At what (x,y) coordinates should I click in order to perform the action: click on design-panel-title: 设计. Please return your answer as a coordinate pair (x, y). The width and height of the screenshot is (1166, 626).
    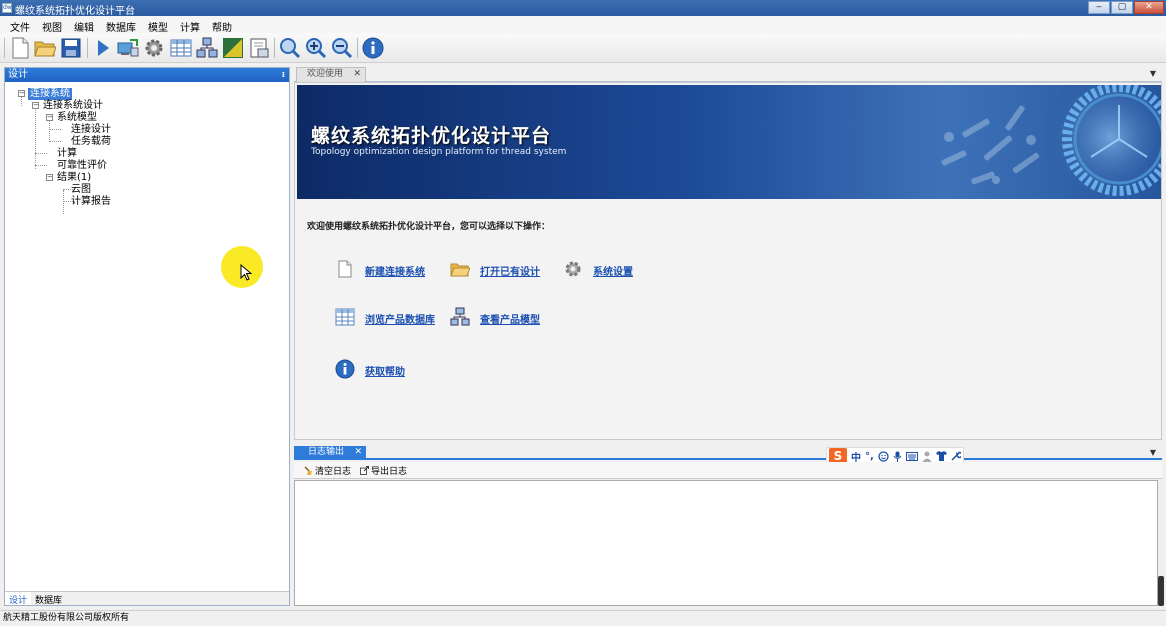
    Looking at the image, I should click on (18, 74).